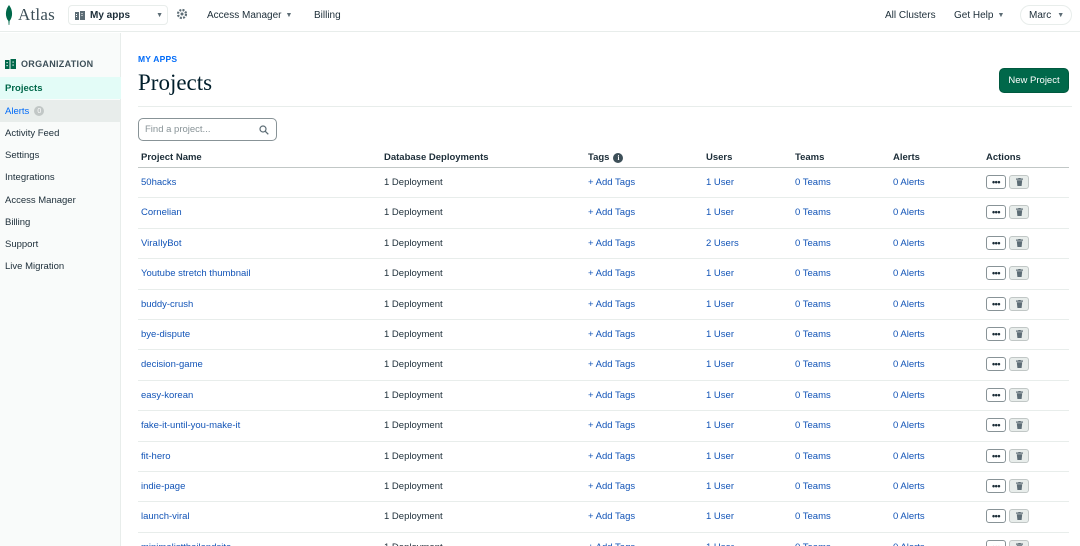 Image resolution: width=1080 pixels, height=546 pixels. Describe the element at coordinates (60, 155) in the screenshot. I see `sidebar-item-settings: Settings` at that location.